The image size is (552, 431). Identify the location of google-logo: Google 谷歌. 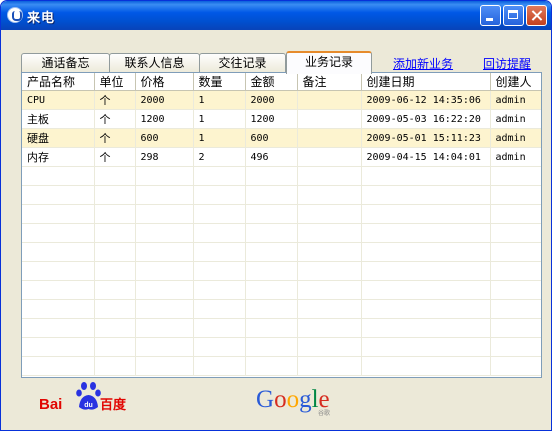
(301, 399).